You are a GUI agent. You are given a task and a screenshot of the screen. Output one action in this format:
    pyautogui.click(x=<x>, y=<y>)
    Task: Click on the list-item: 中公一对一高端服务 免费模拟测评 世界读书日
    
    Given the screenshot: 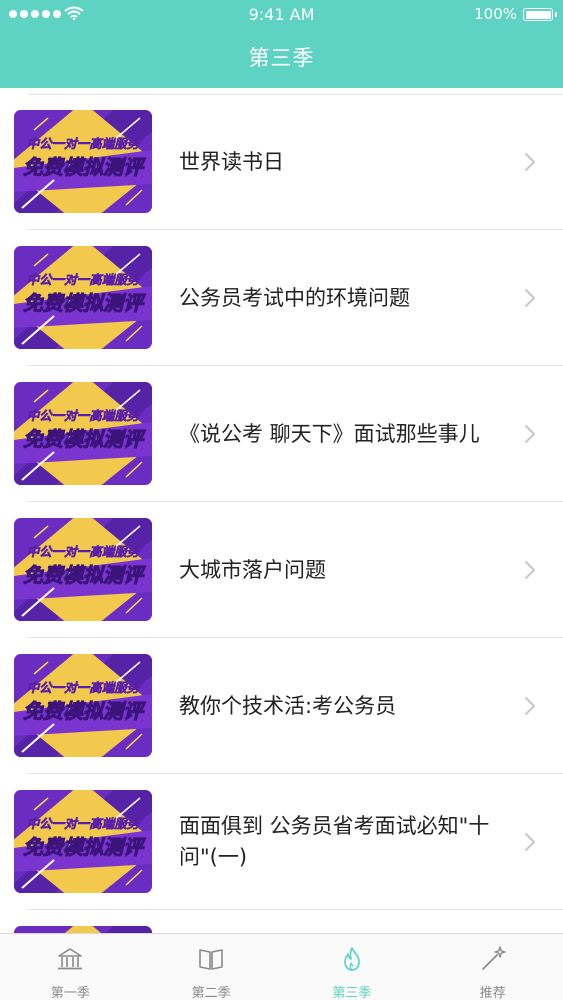 What is the action you would take?
    pyautogui.click(x=281, y=162)
    